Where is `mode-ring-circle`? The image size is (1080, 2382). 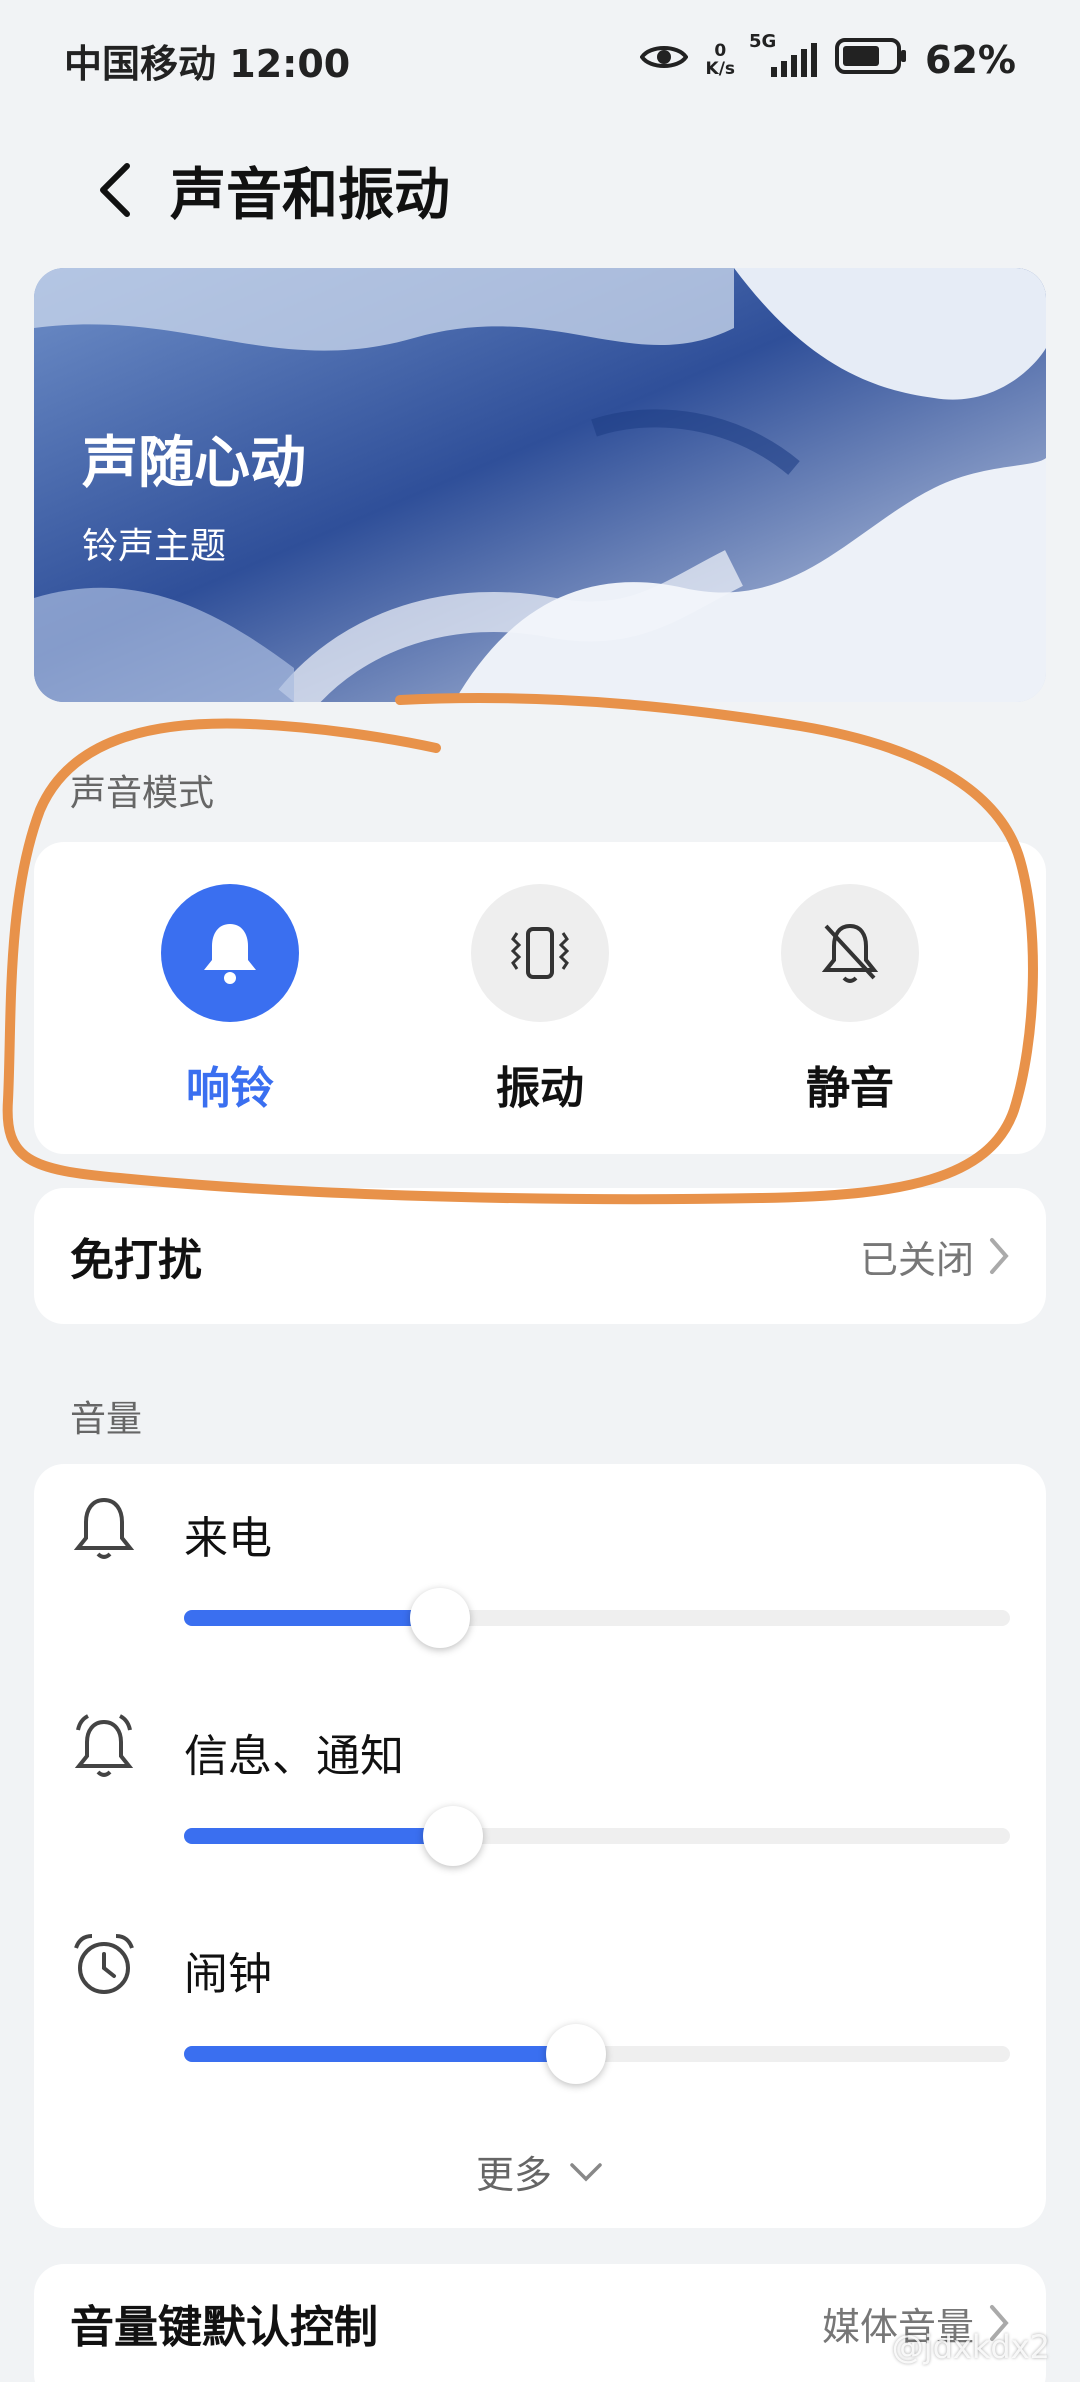
mode-ring-circle is located at coordinates (230, 953).